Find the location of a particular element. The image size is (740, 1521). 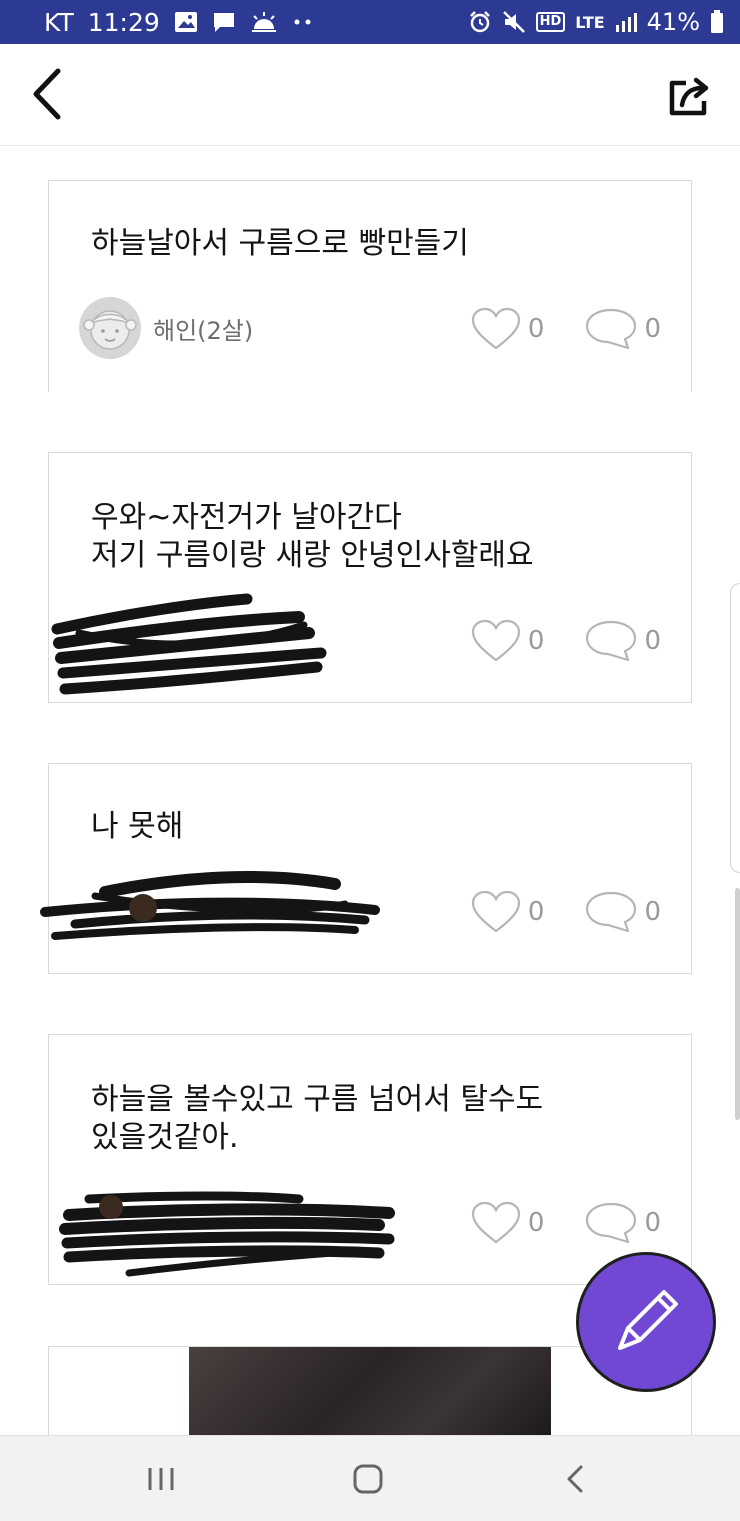

post-text: 하늘날아서 구름으로 빵만들기 is located at coordinates (280, 243).